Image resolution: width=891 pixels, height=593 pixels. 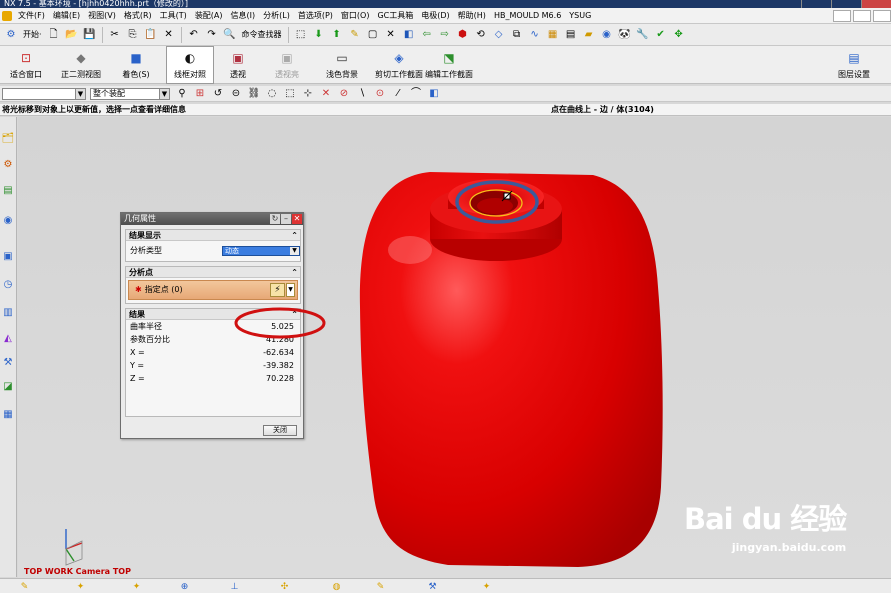 I want to click on analysis-point-header: 分析点 ⌃, so click(x=213, y=272).